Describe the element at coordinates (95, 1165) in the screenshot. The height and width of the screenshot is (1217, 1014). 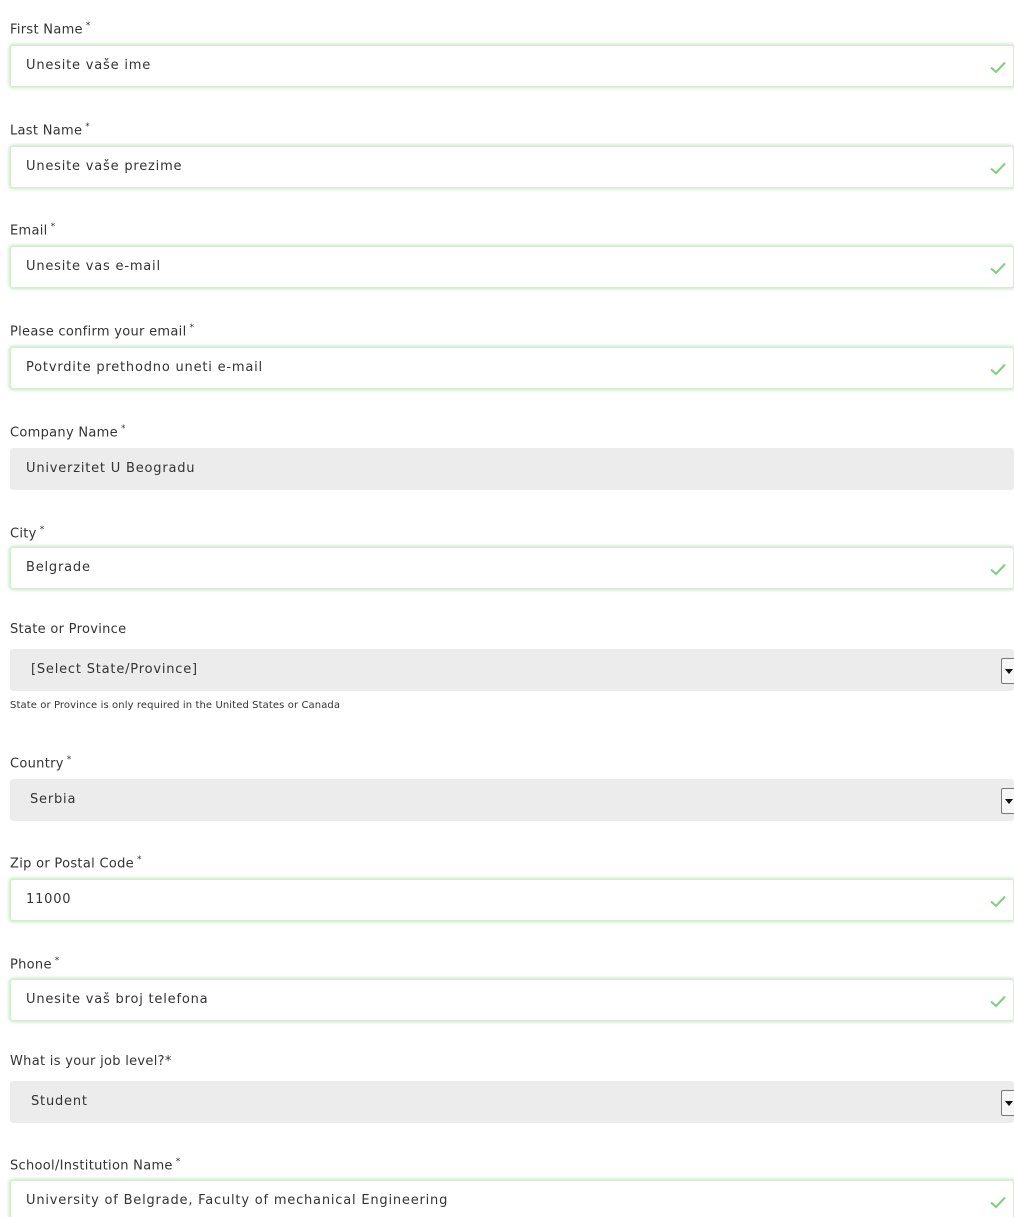
I see `school-label: School/Institution Name *` at that location.